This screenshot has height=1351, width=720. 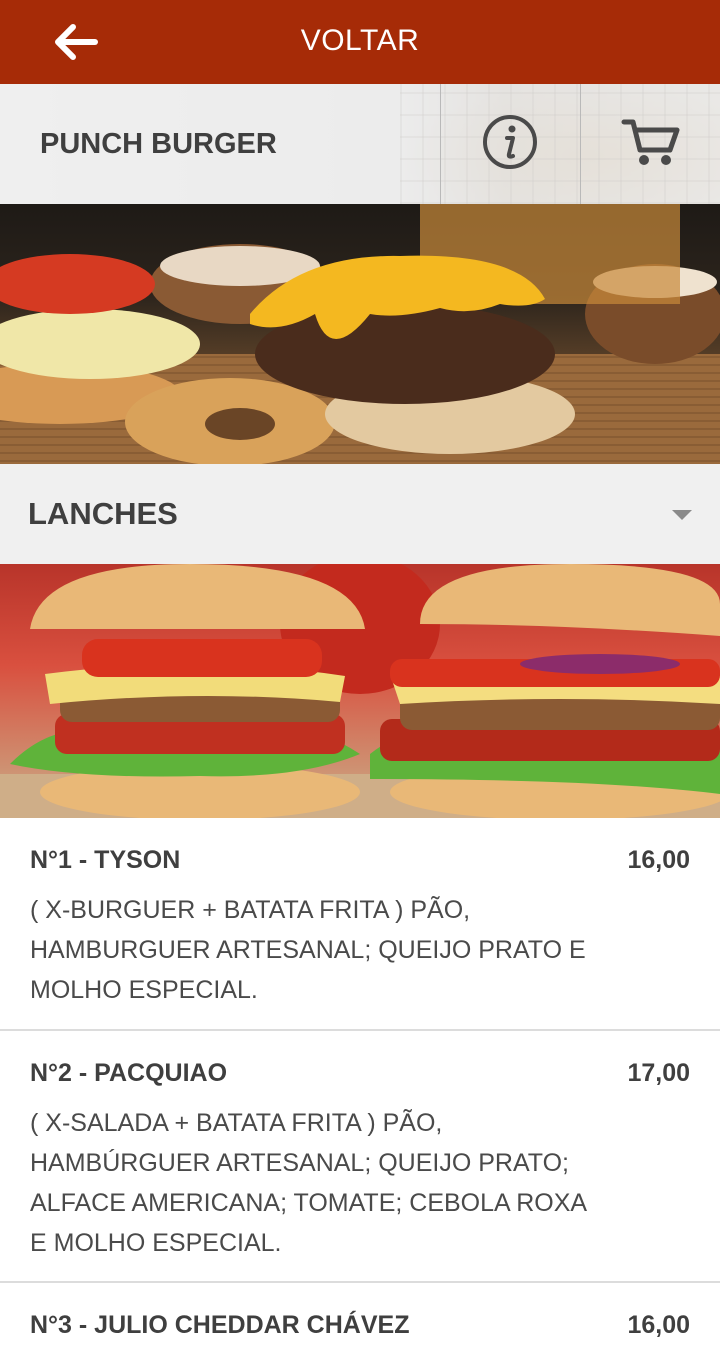 I want to click on cart-icon, so click(x=650, y=142).